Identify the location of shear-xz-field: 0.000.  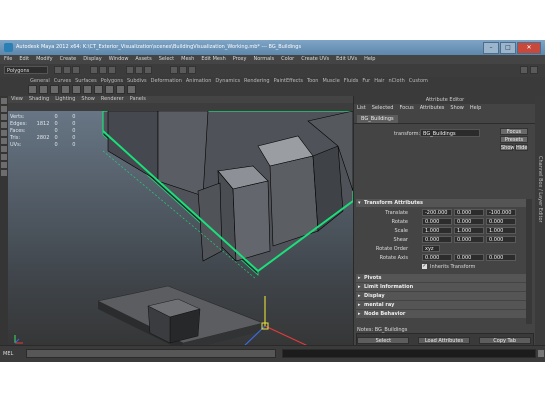
(469, 239).